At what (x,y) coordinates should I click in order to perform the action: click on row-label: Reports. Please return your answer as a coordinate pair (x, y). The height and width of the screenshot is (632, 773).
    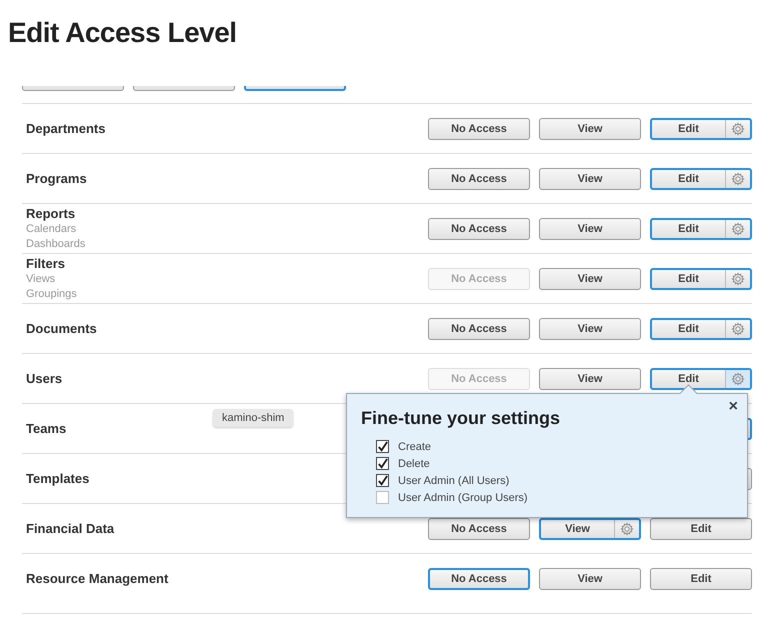
    Looking at the image, I should click on (51, 214).